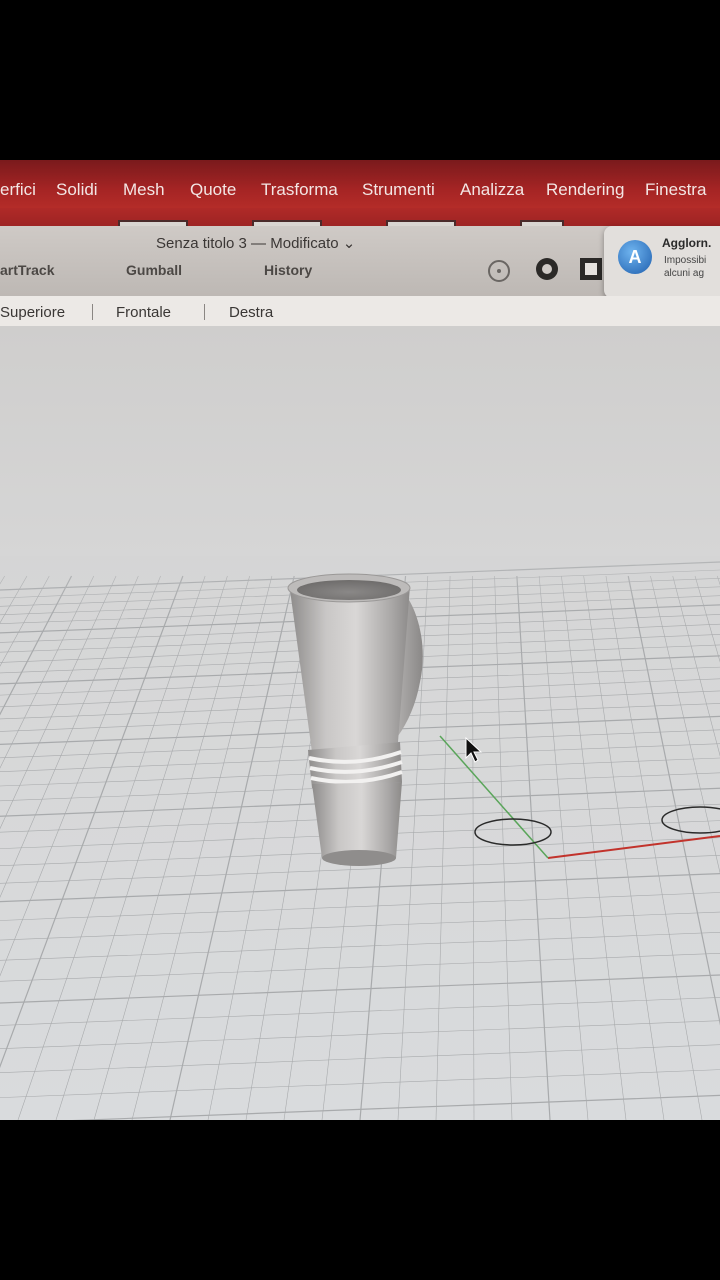  What do you see at coordinates (27, 270) in the screenshot?
I see `smarttrack-button: artTrack` at bounding box center [27, 270].